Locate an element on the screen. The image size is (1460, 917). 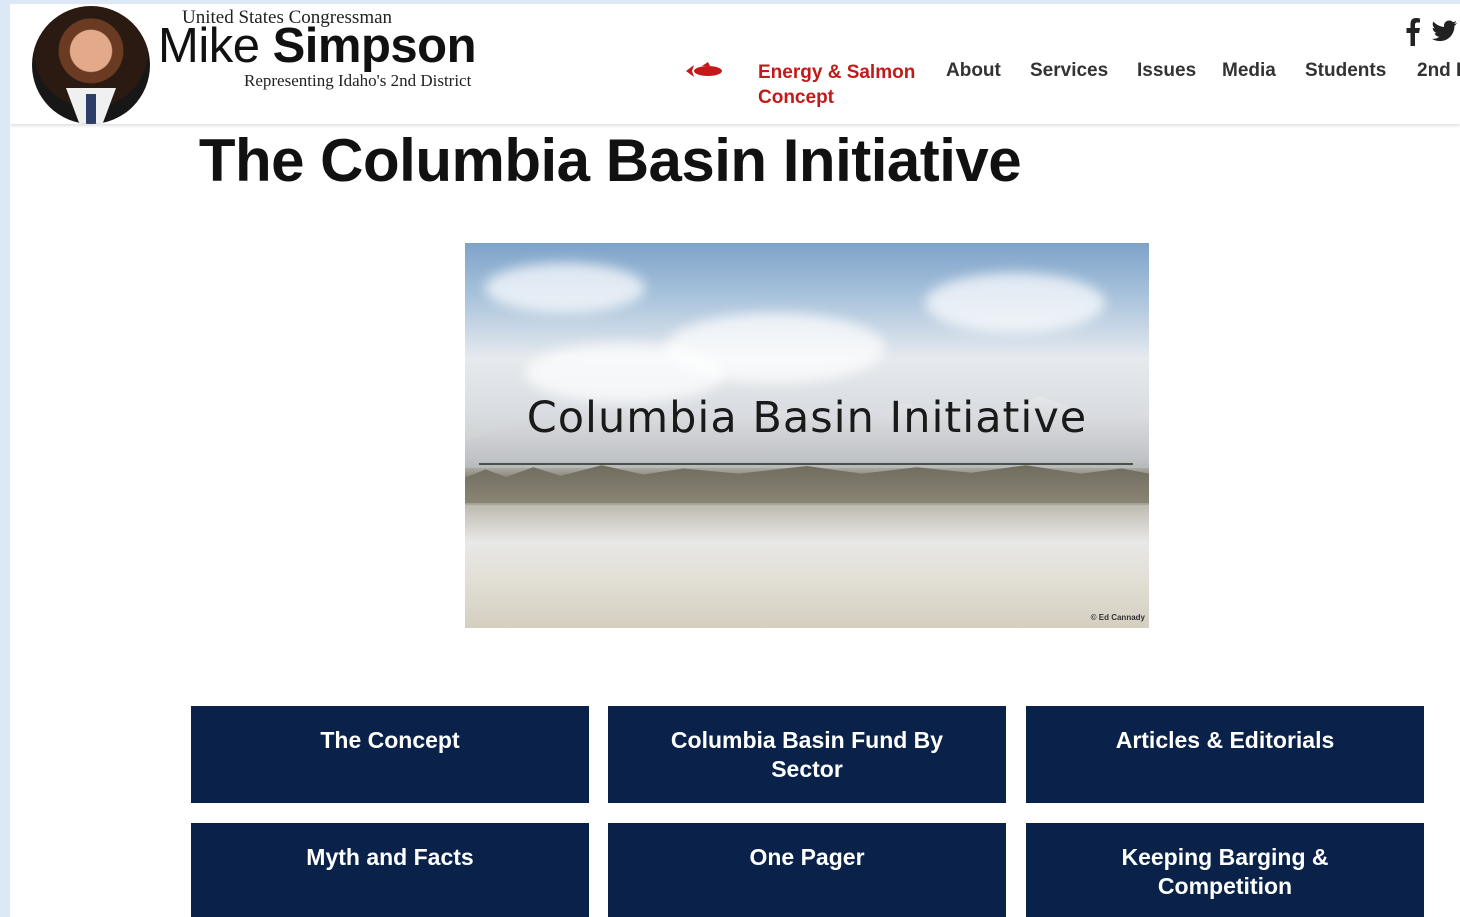
nav-item-students: Students is located at coordinates (1345, 71).